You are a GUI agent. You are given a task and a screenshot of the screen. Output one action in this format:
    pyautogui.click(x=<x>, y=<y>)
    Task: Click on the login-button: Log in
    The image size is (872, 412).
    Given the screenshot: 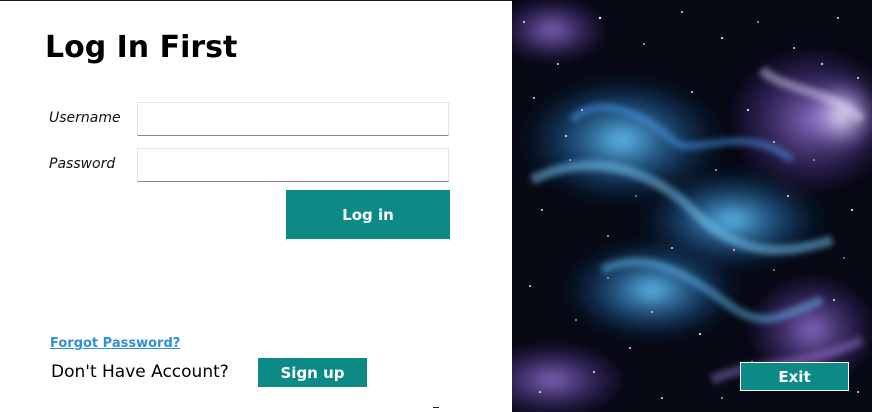 What is the action you would take?
    pyautogui.click(x=368, y=214)
    